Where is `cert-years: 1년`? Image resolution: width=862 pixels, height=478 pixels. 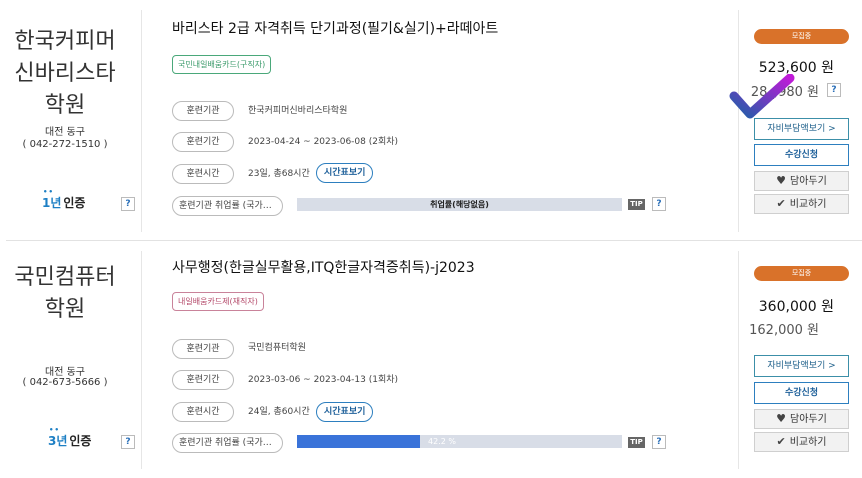
cert-years: 1년 is located at coordinates (52, 203).